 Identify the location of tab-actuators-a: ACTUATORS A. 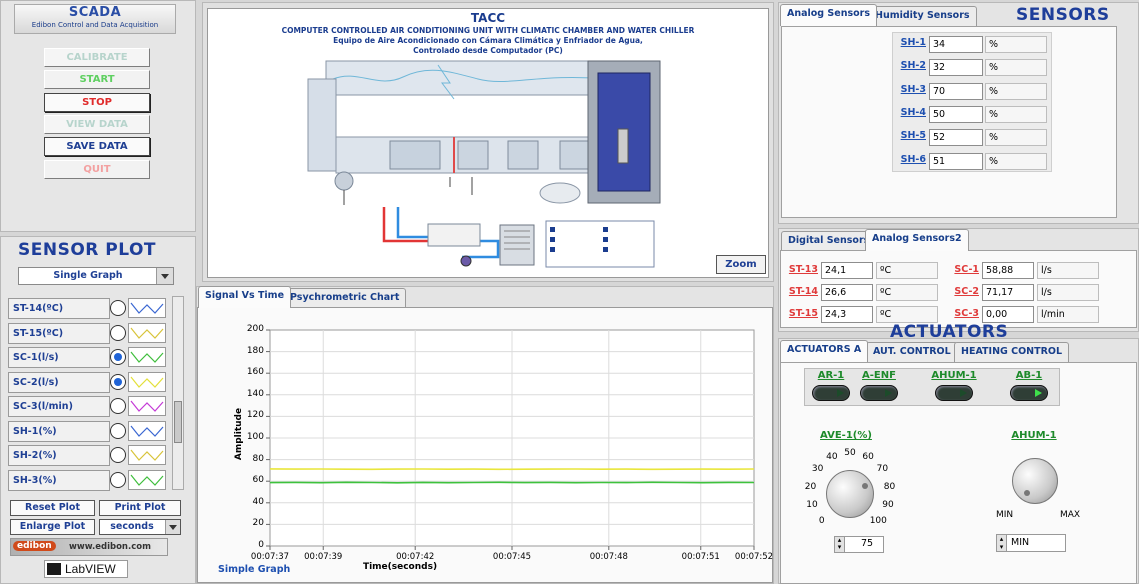
(824, 351).